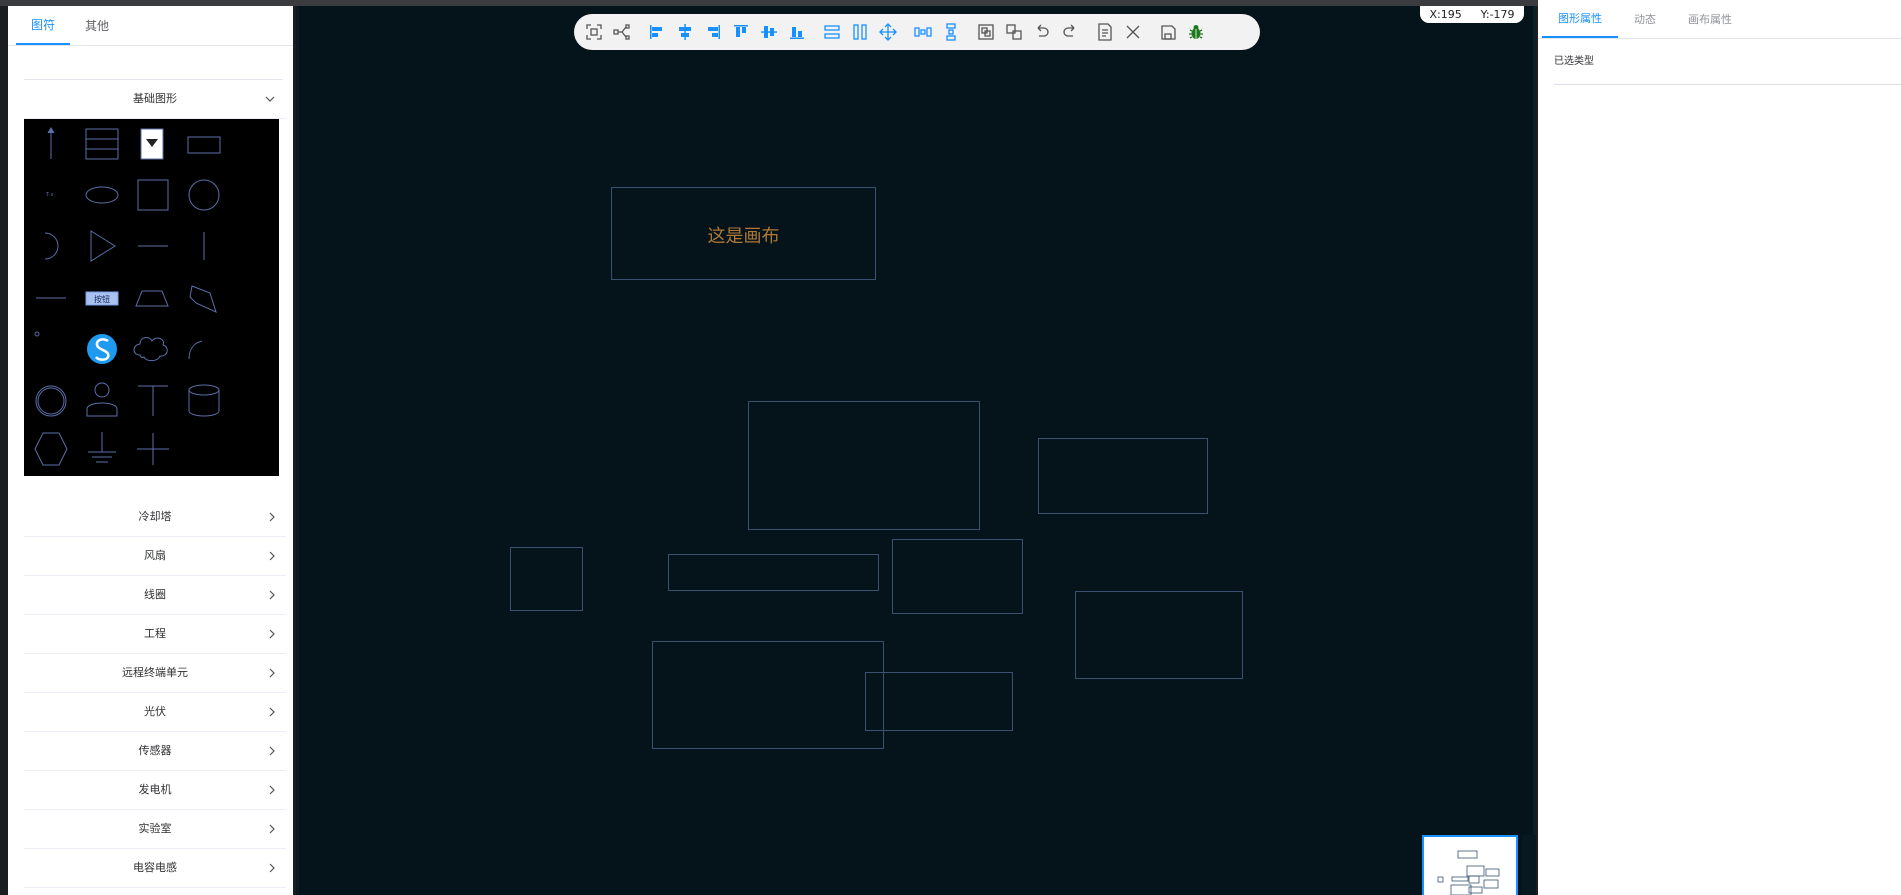  What do you see at coordinates (951, 32) in the screenshot?
I see `distribute-vertical-icon` at bounding box center [951, 32].